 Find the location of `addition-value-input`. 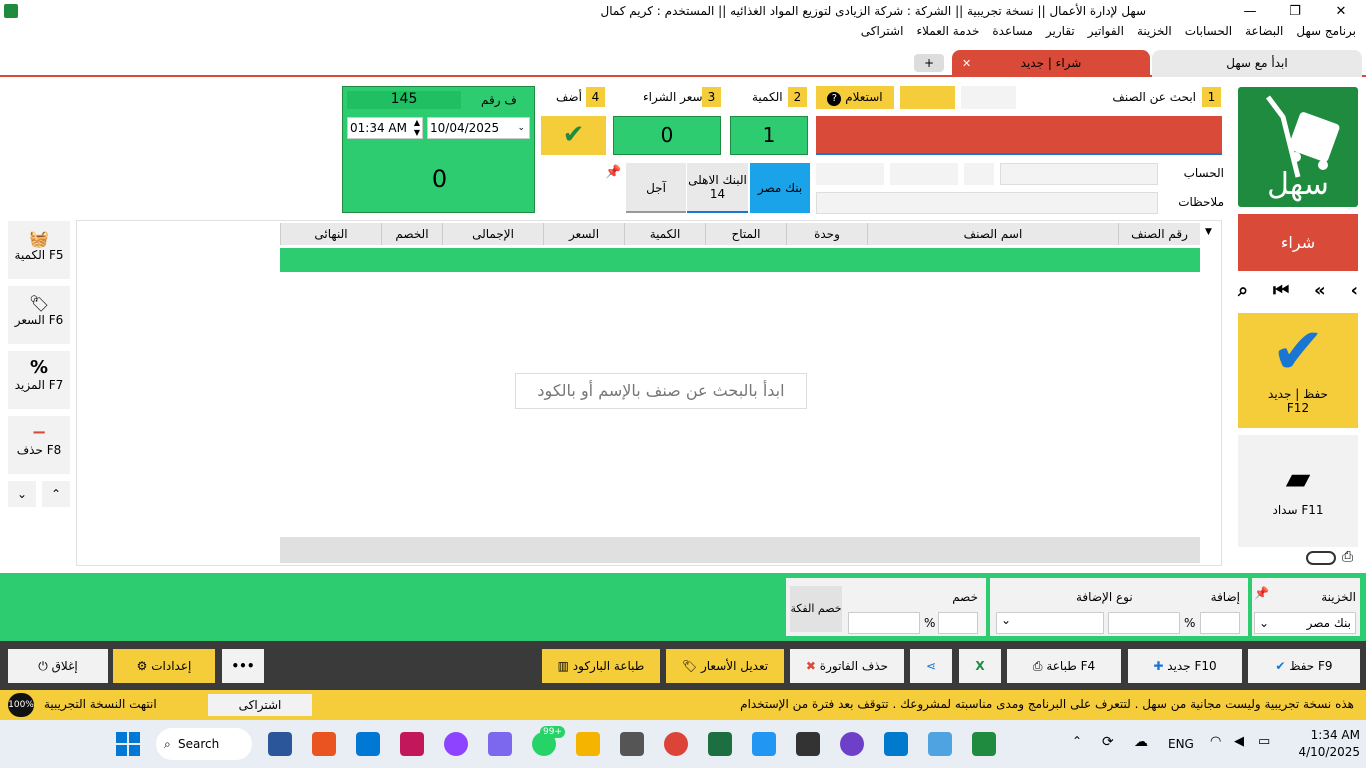

addition-value-input is located at coordinates (1144, 623).